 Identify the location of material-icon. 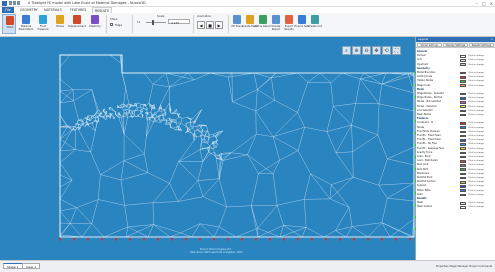
(26, 19).